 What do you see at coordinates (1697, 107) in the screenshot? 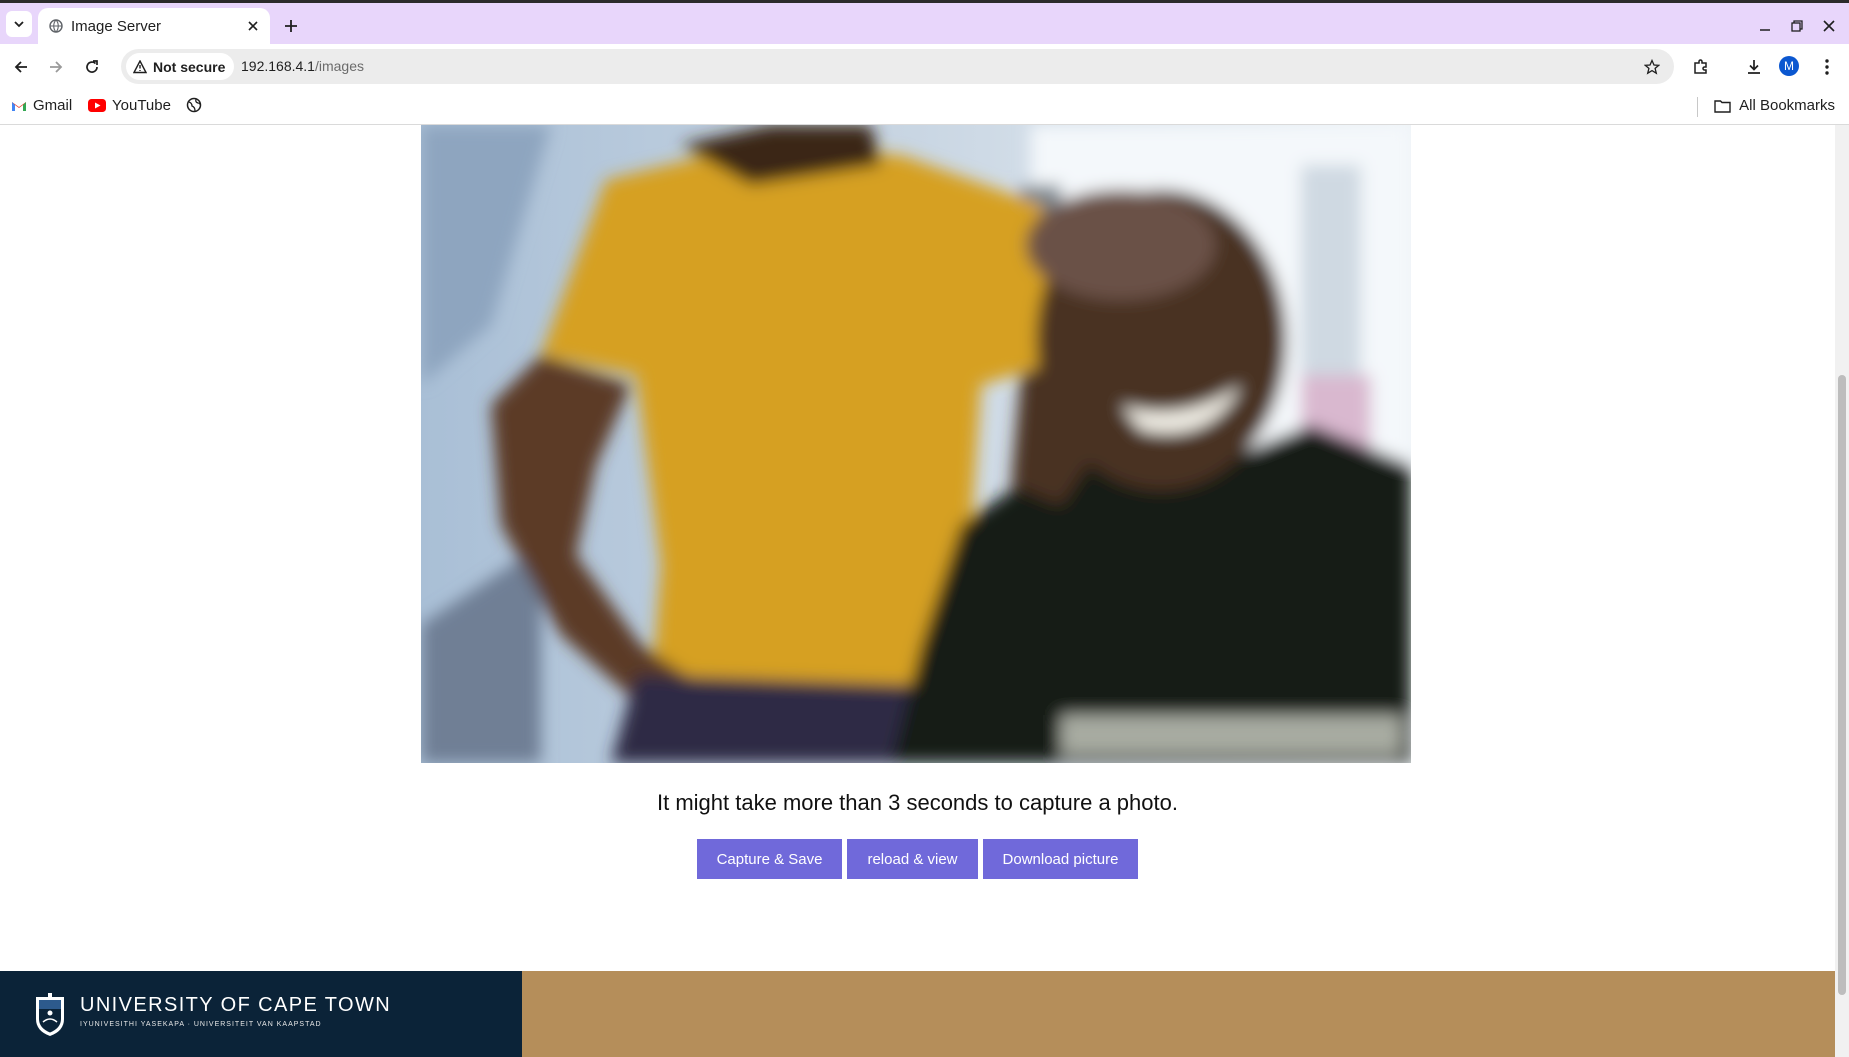
I see `bookmarks-separator` at bounding box center [1697, 107].